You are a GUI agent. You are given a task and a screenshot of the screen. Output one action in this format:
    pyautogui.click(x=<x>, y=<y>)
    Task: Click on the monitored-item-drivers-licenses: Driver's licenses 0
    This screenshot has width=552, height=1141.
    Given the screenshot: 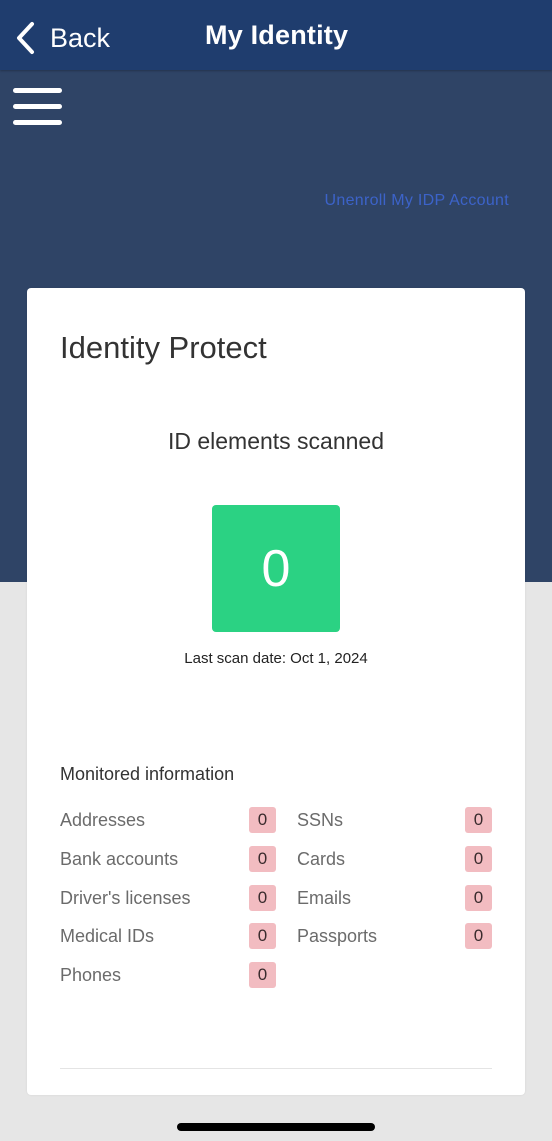 What is the action you would take?
    pyautogui.click(x=168, y=898)
    